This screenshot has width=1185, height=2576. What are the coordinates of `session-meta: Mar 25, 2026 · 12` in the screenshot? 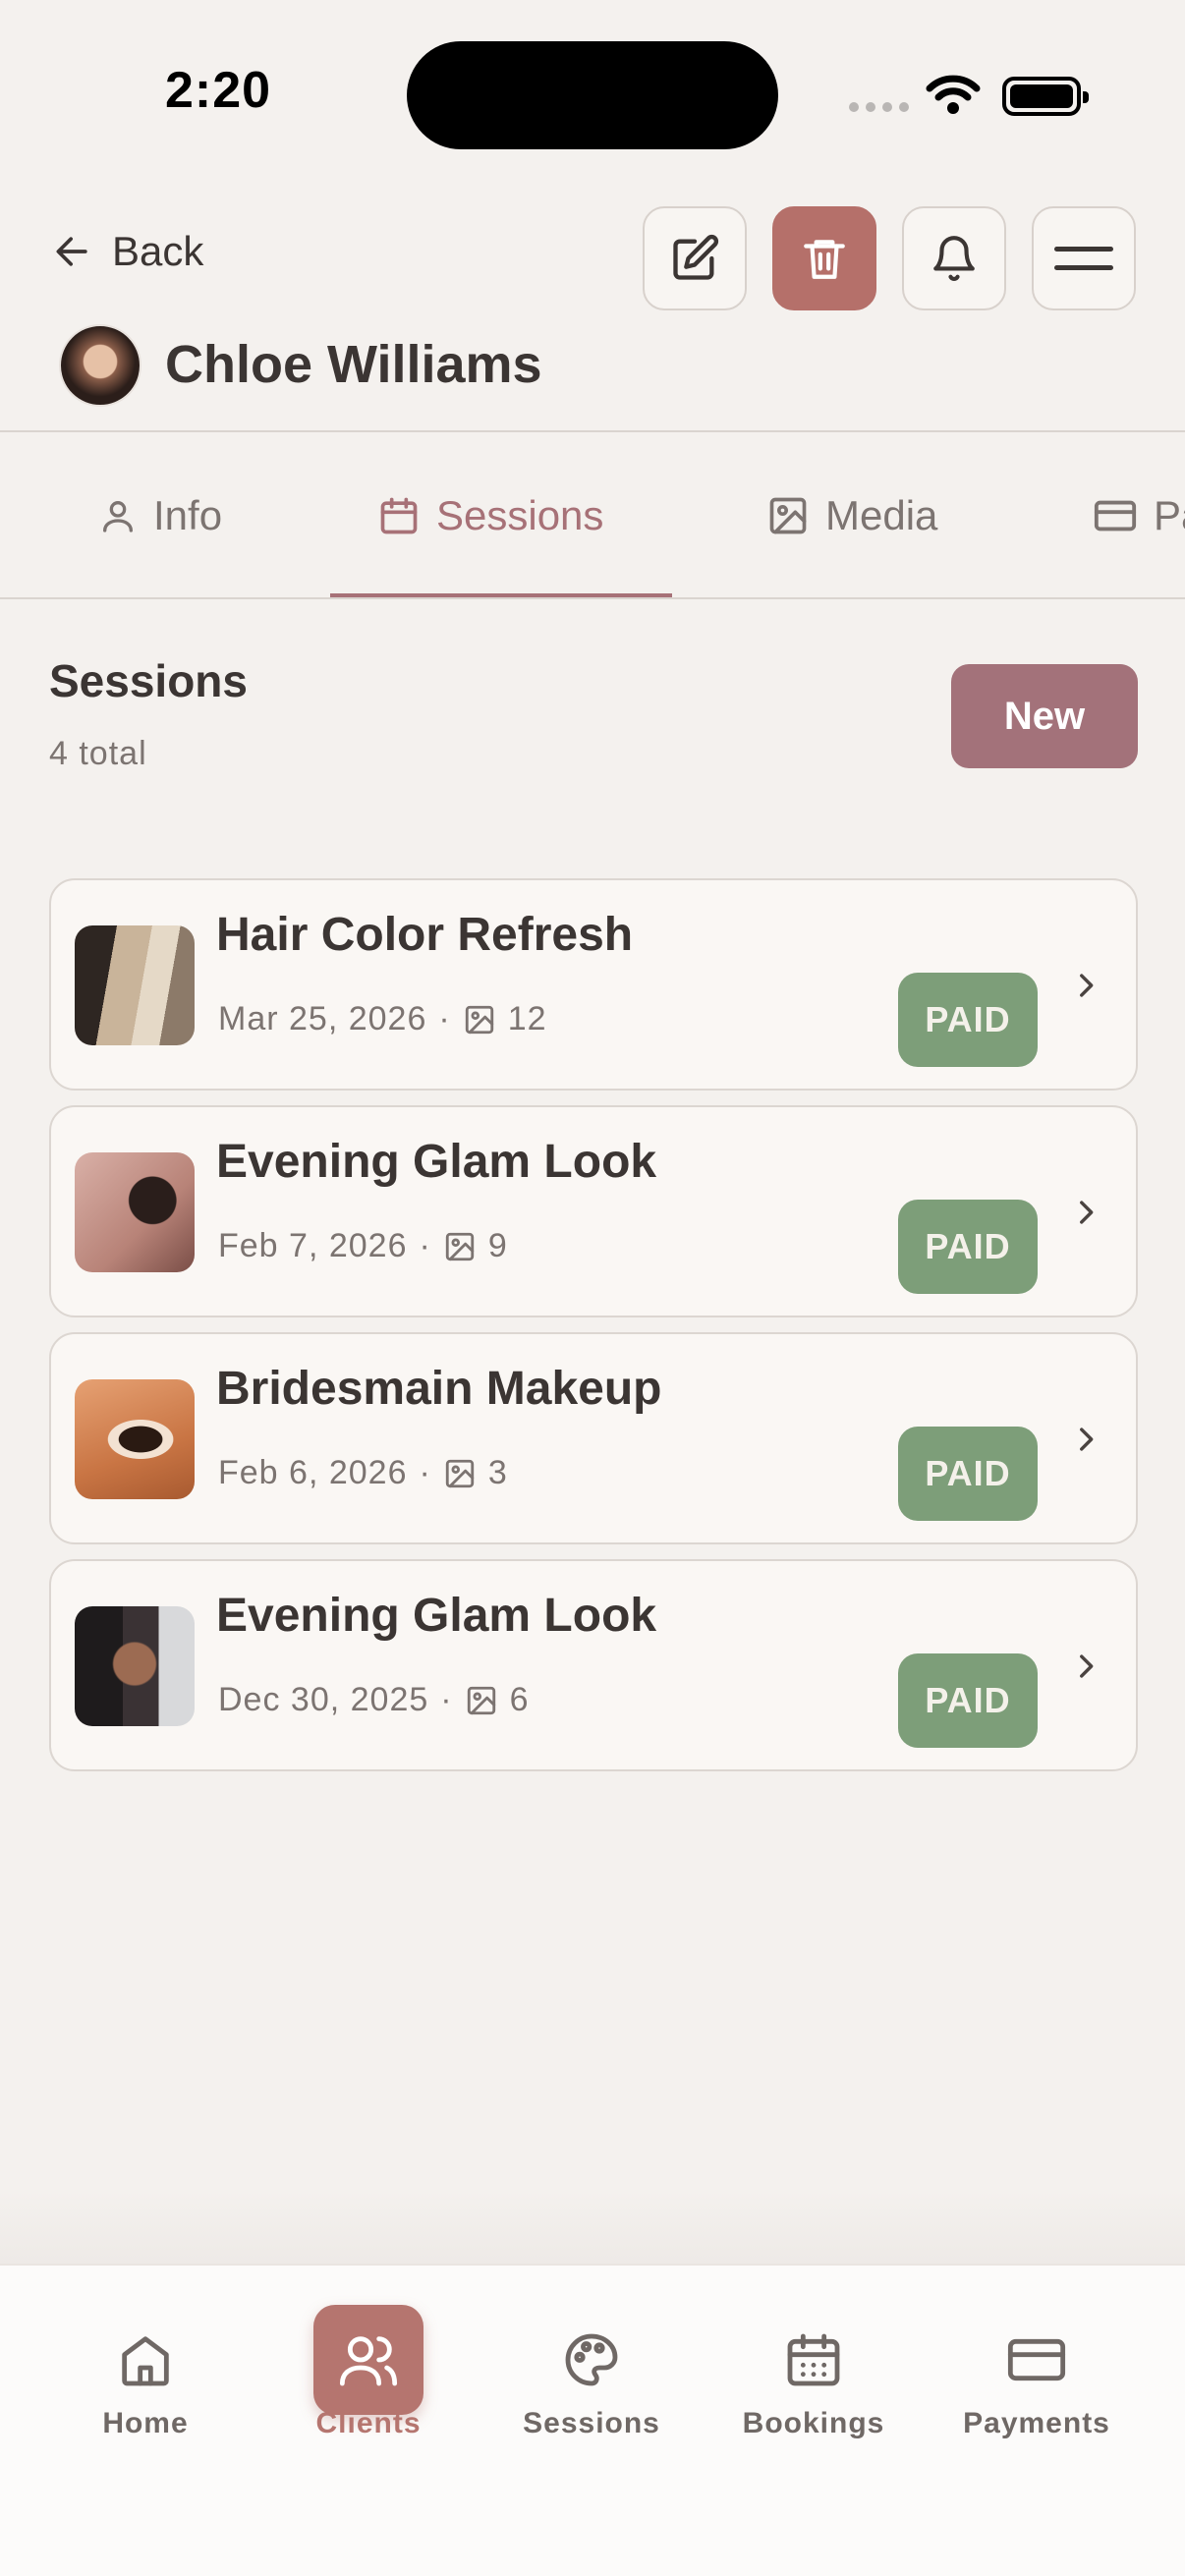 It's located at (383, 1019).